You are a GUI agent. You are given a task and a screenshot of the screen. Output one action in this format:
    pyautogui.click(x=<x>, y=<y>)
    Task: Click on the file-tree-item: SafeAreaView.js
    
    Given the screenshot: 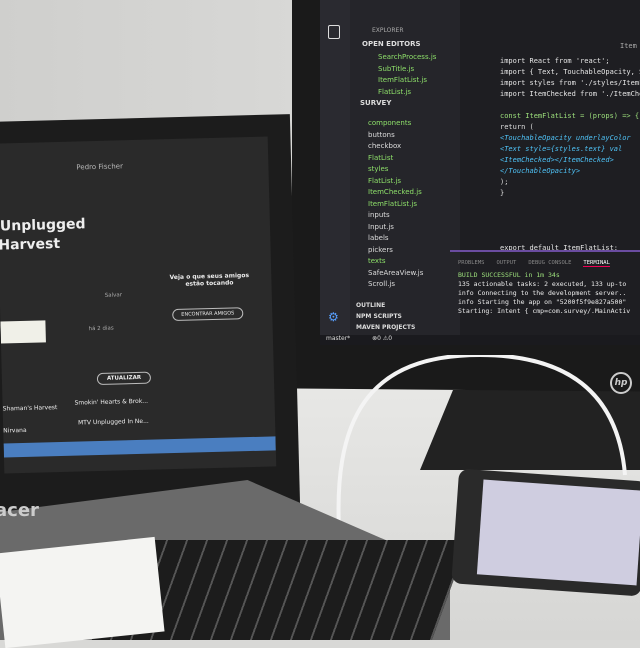 What is the action you would take?
    pyautogui.click(x=395, y=274)
    